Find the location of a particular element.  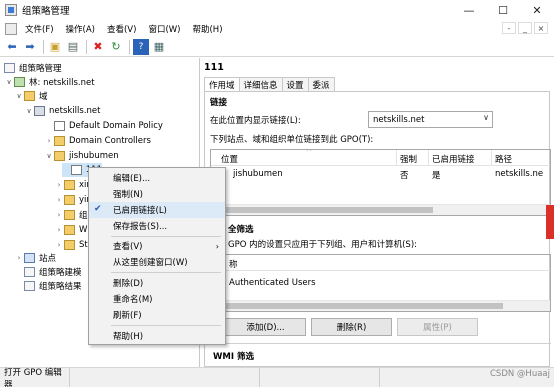

tree-node-ou: › yin is located at coordinates (73, 200).